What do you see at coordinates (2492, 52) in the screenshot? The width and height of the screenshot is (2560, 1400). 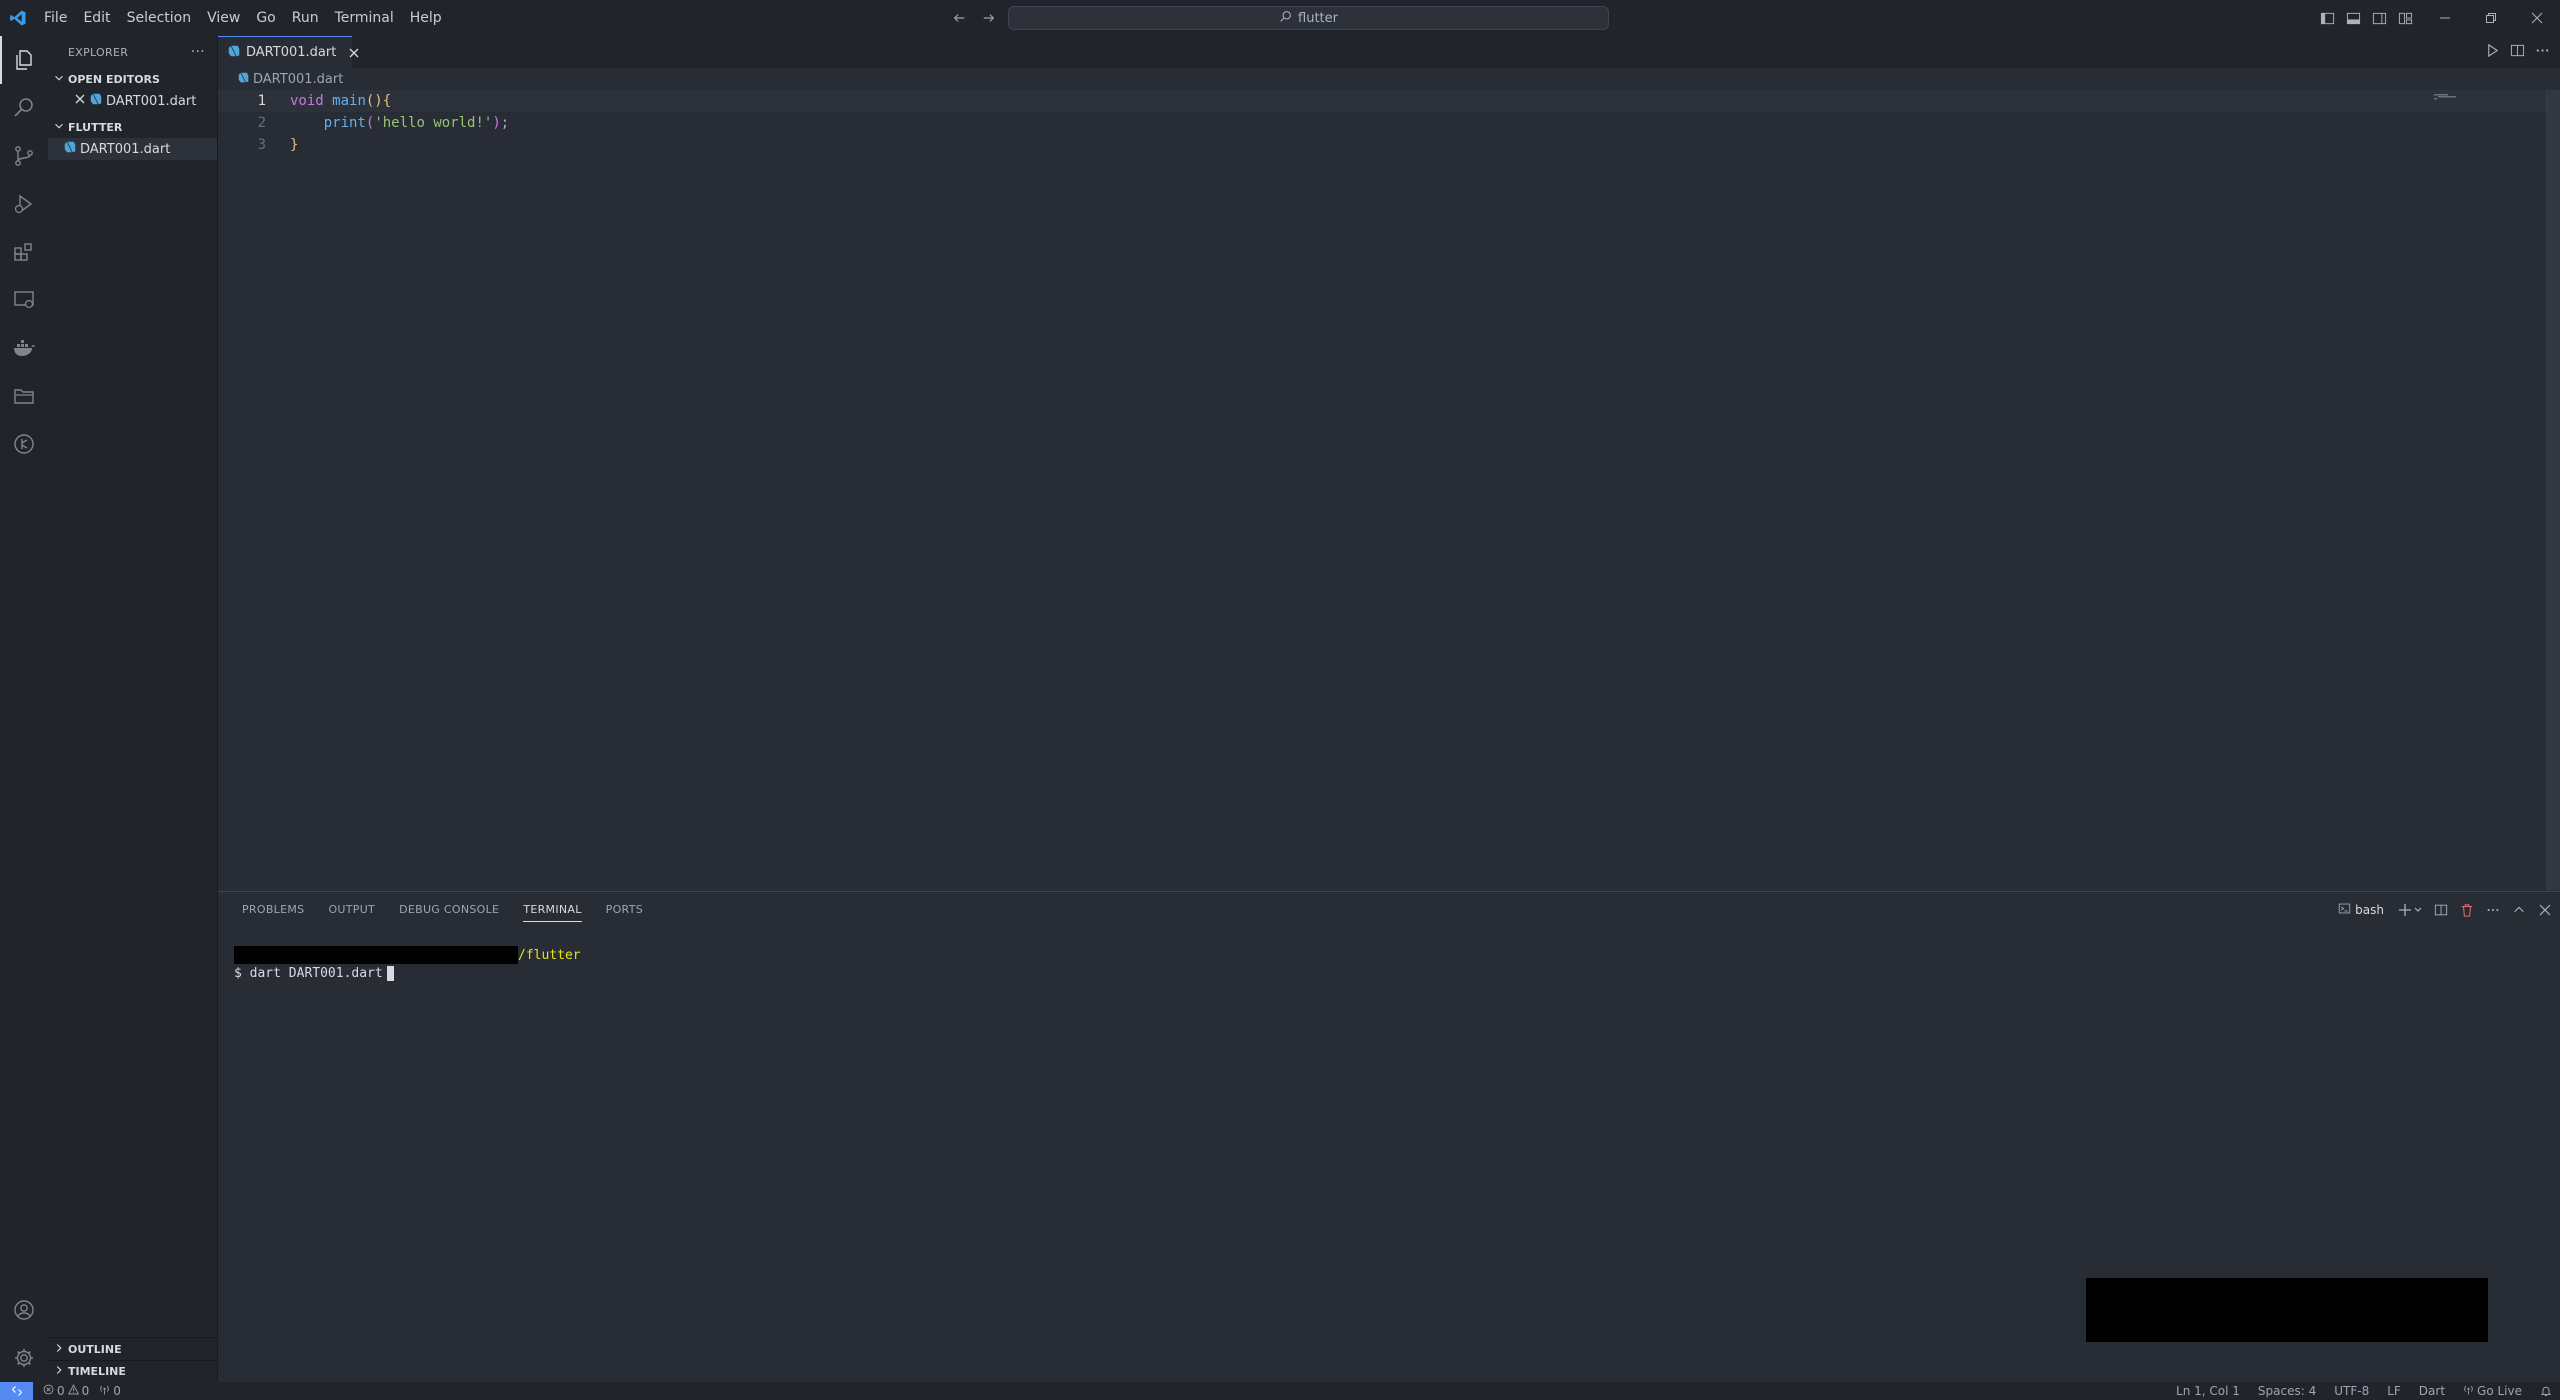 I see `run-file-icon` at bounding box center [2492, 52].